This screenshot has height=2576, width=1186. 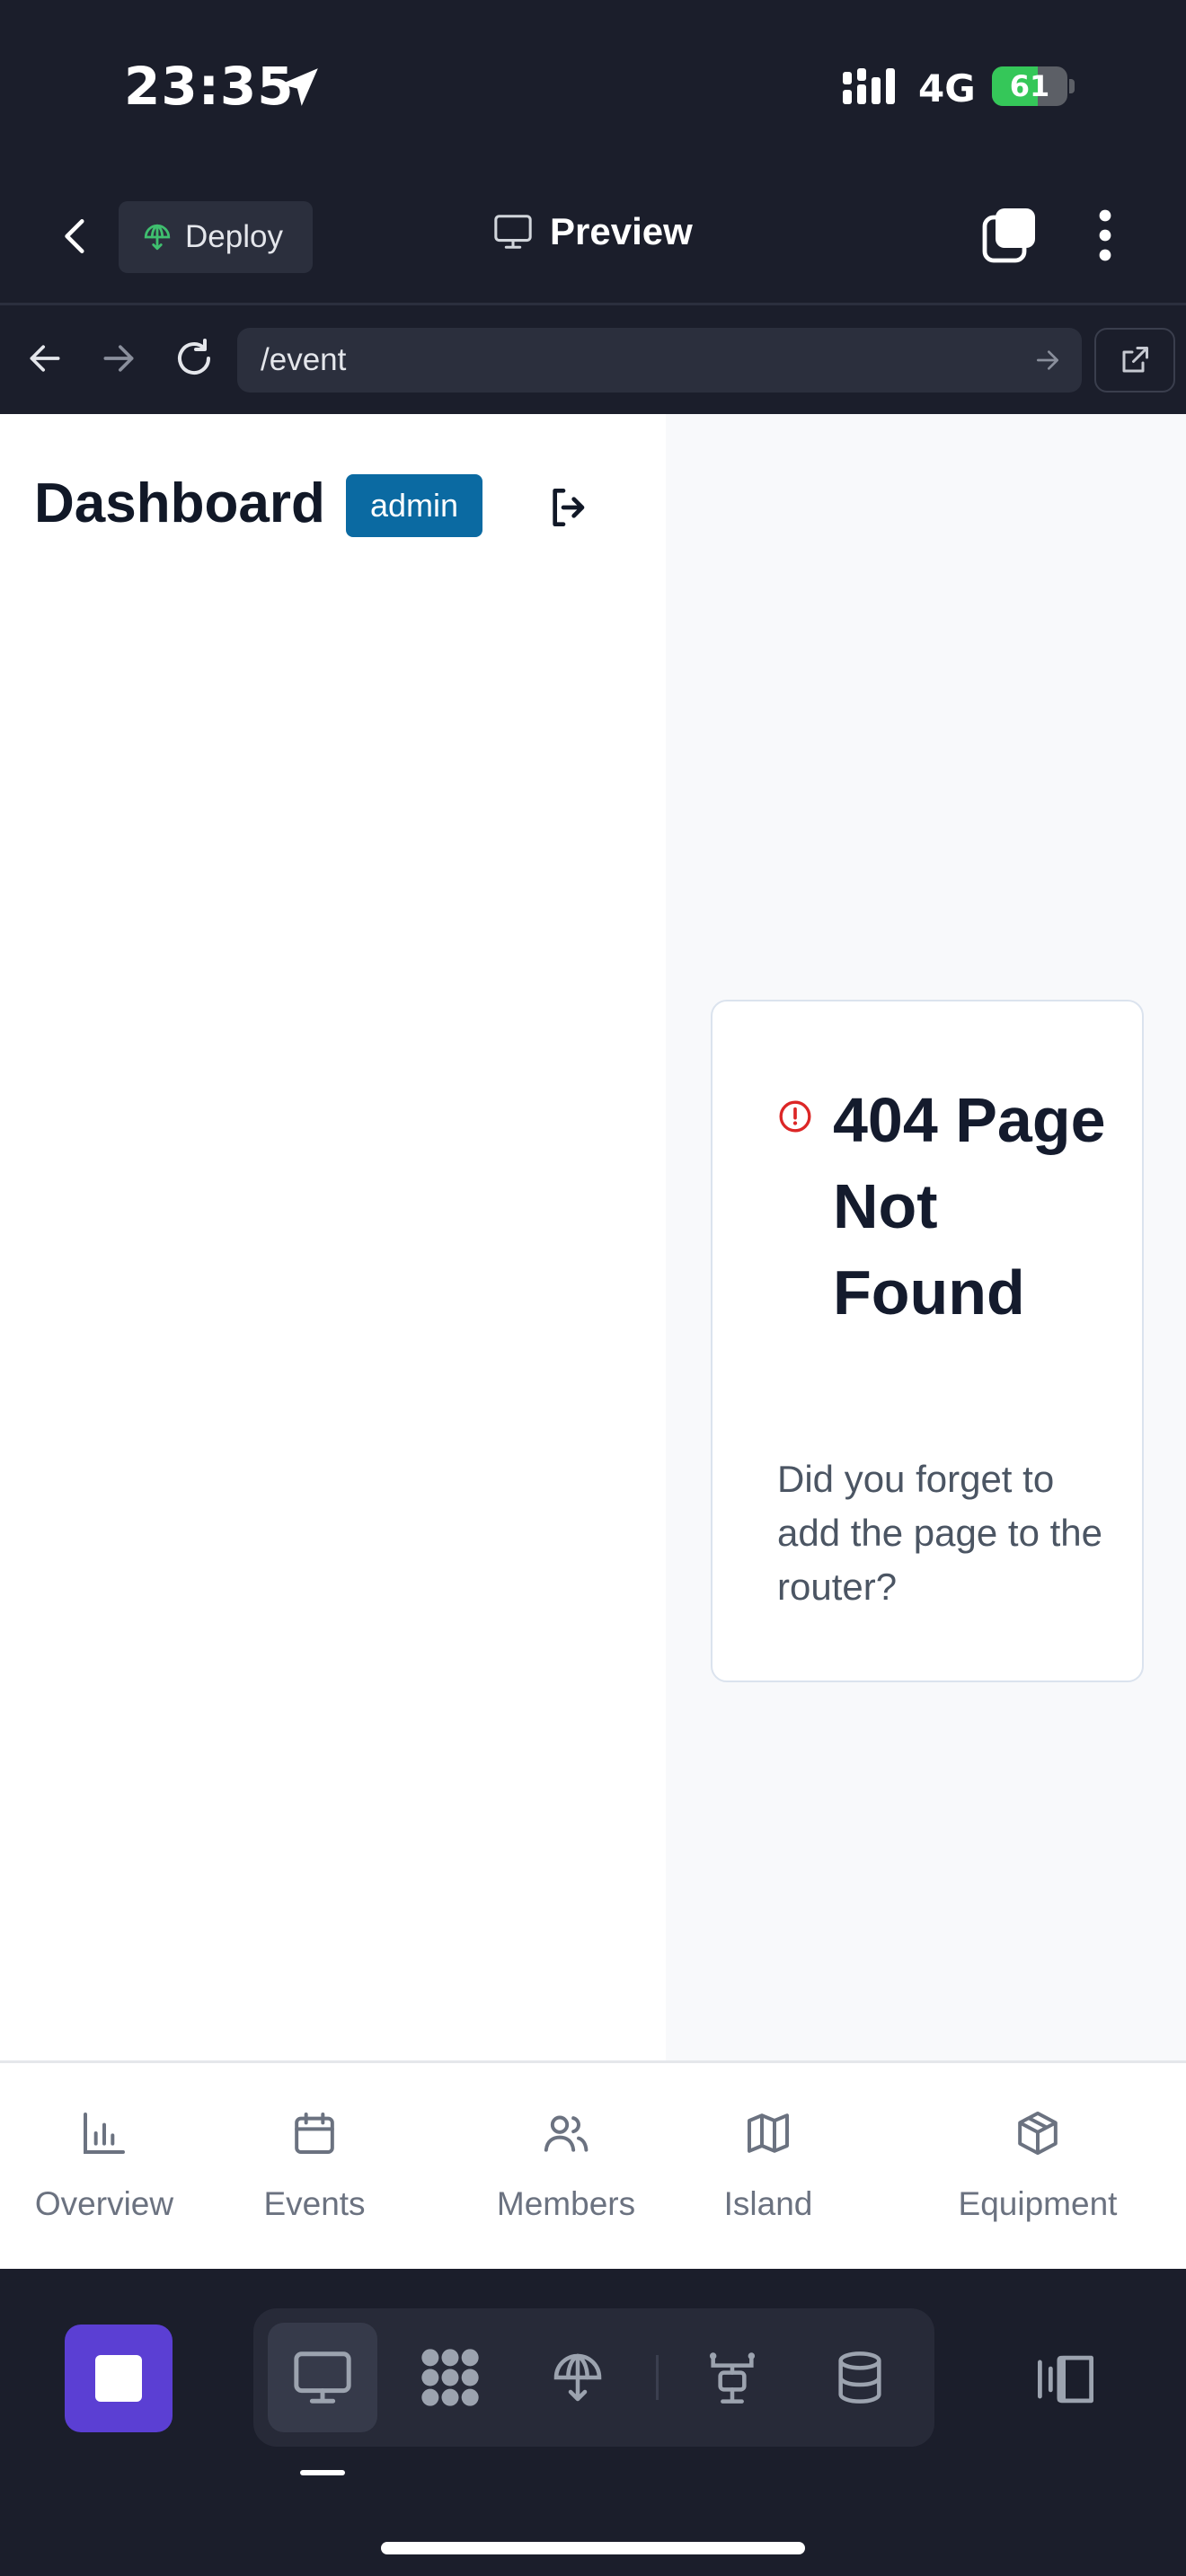 What do you see at coordinates (1047, 360) in the screenshot?
I see `go-arrow-icon` at bounding box center [1047, 360].